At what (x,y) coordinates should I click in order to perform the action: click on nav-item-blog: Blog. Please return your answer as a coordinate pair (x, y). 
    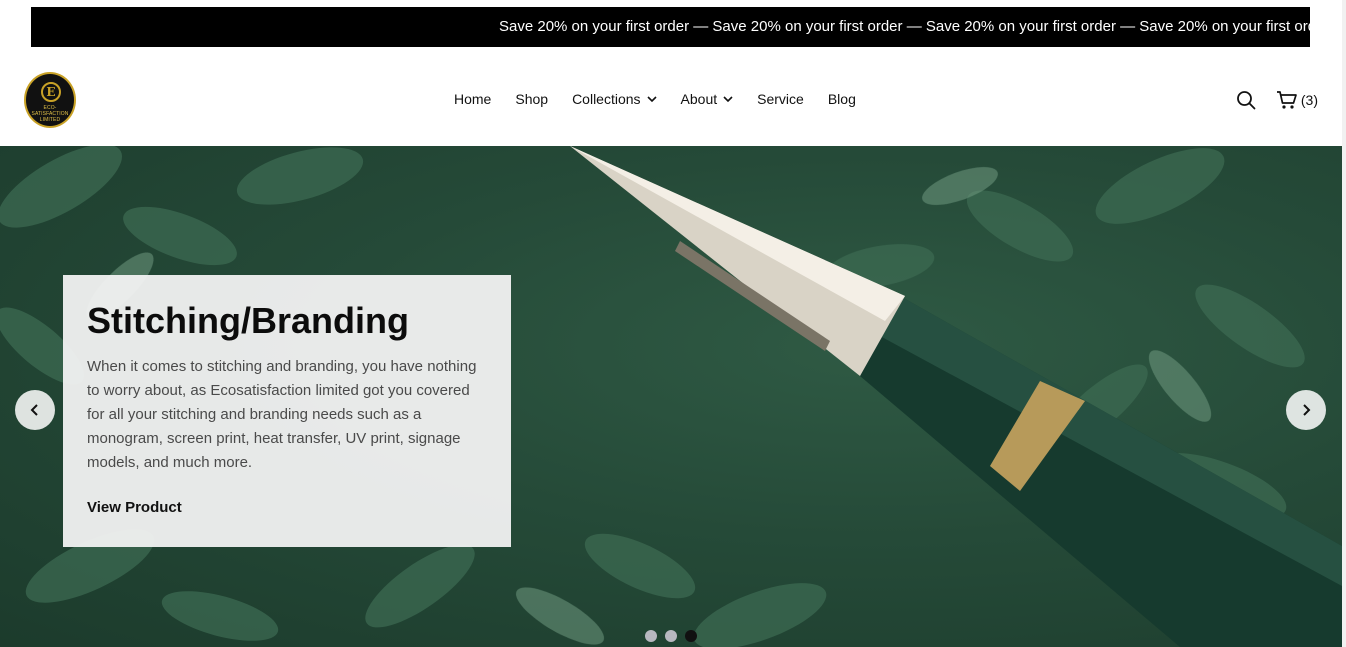
    Looking at the image, I should click on (842, 99).